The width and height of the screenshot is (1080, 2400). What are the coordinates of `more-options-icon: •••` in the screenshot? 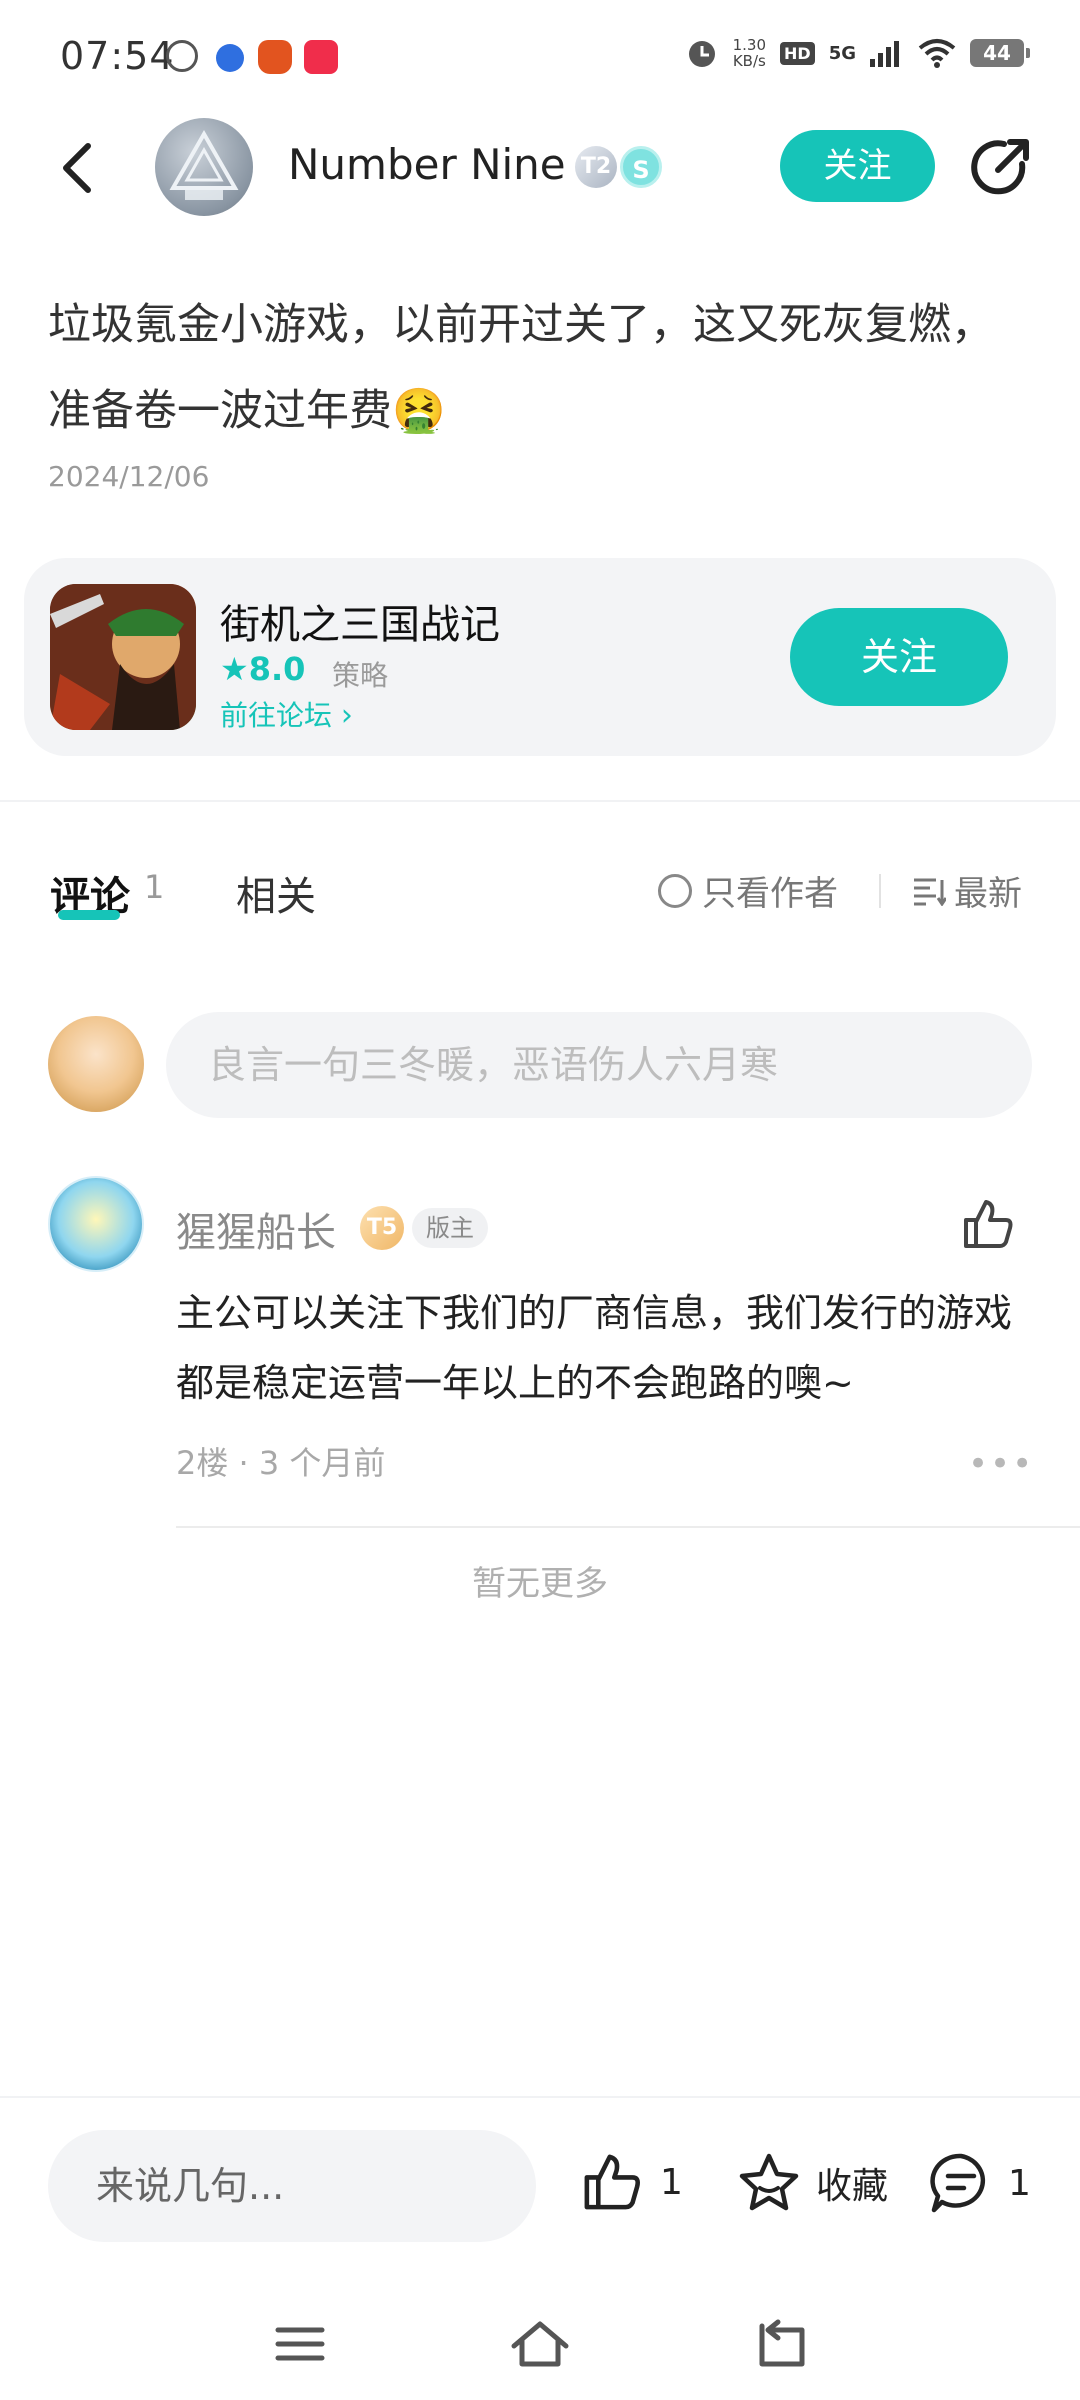 It's located at (1001, 1464).